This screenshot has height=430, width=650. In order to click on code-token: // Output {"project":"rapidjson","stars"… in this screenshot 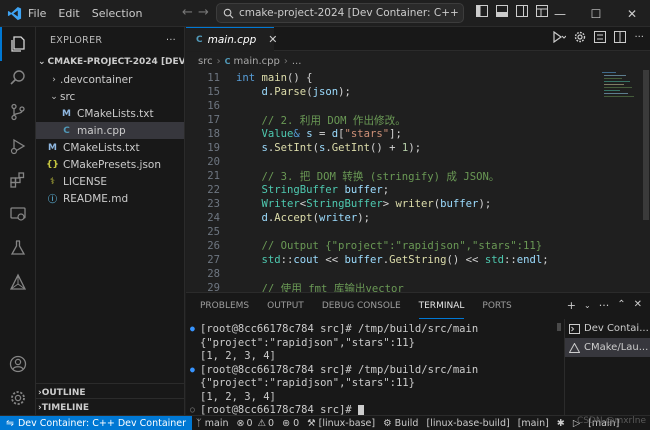, I will do `click(389, 246)`.